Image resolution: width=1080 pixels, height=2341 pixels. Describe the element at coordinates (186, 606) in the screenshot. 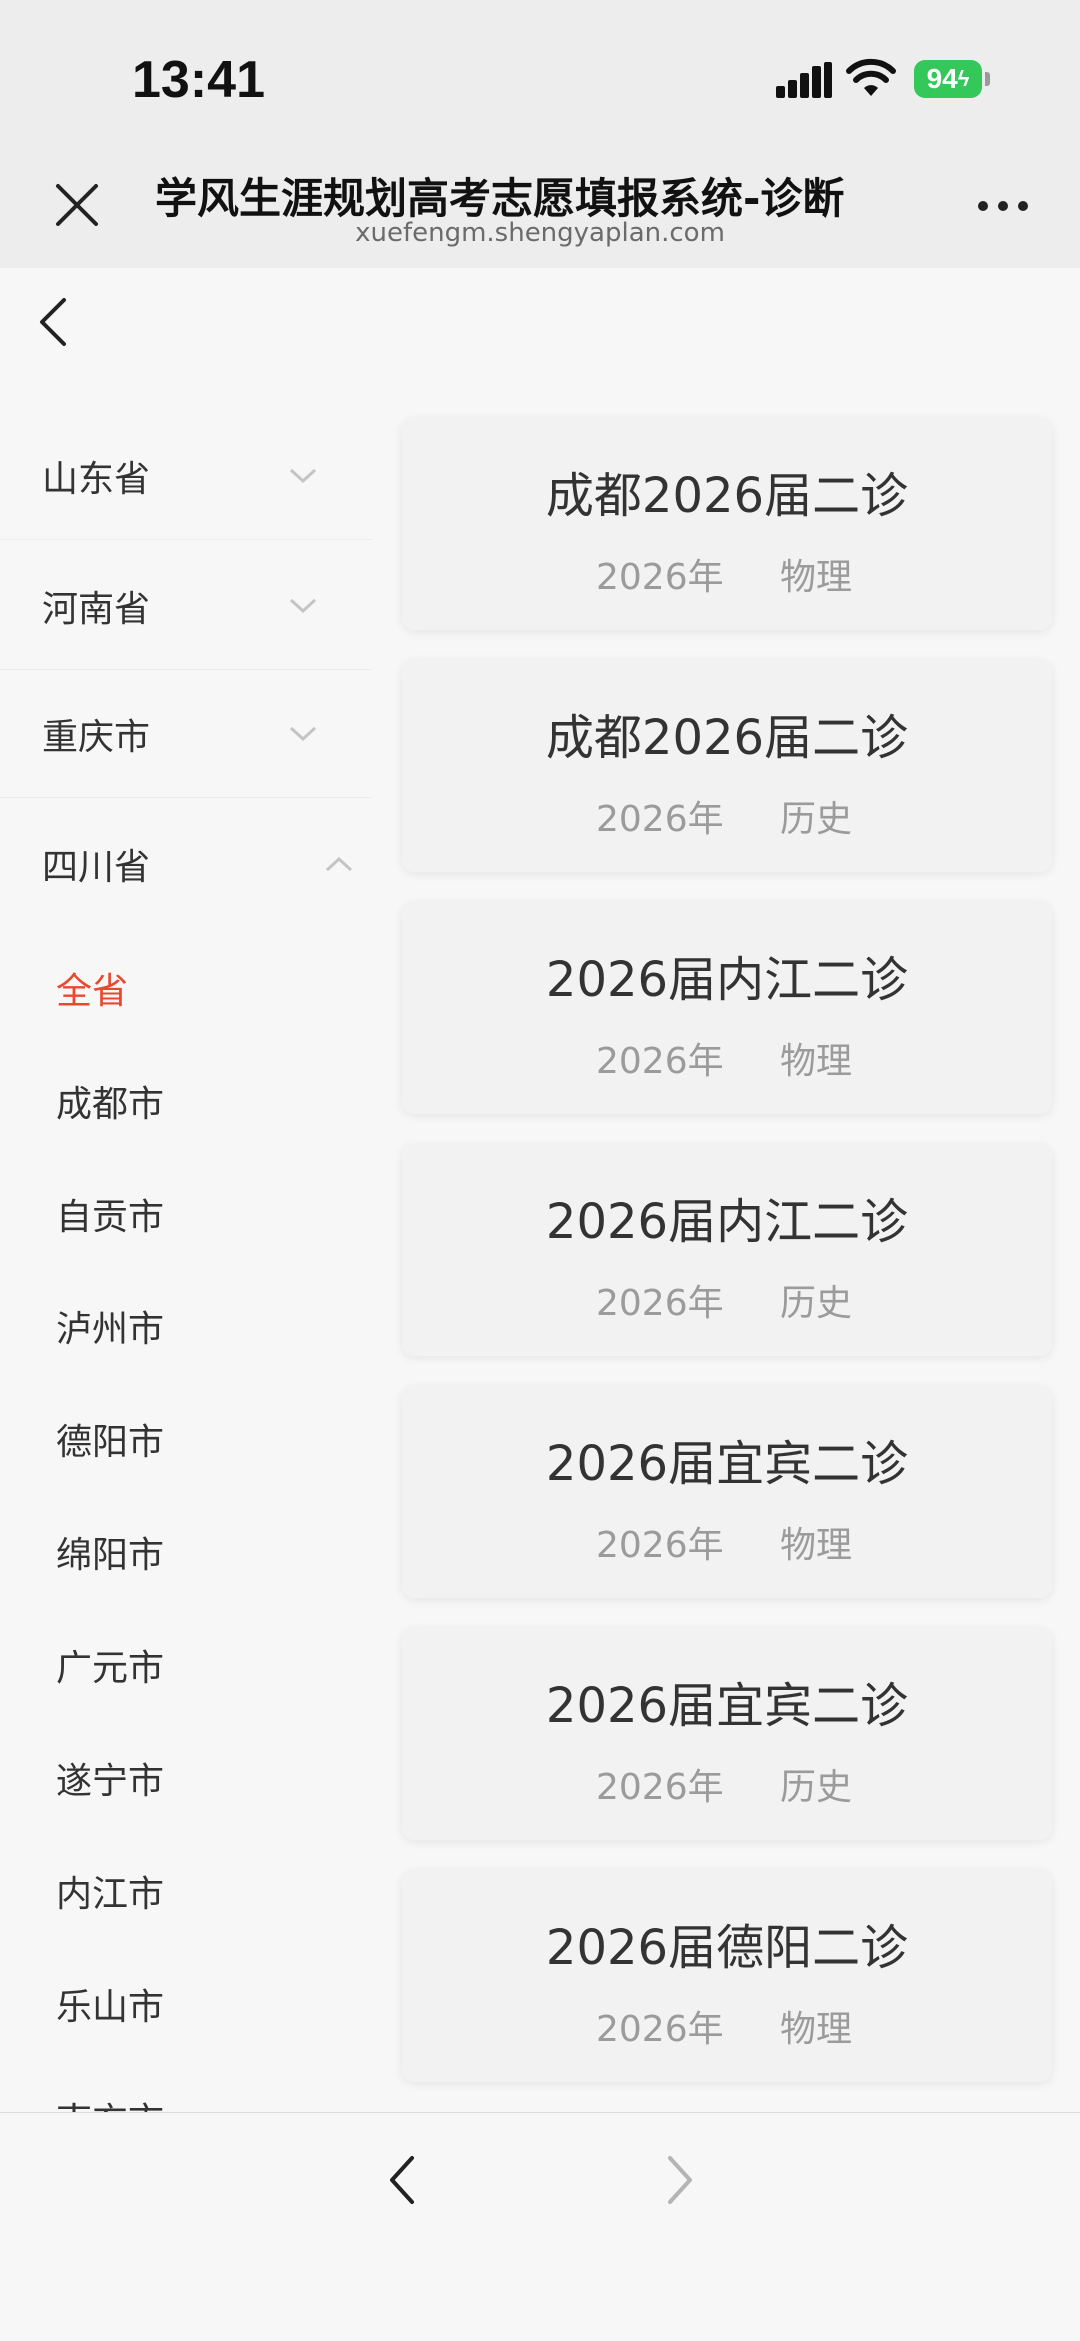

I see `province-item-henan: 河南省` at that location.